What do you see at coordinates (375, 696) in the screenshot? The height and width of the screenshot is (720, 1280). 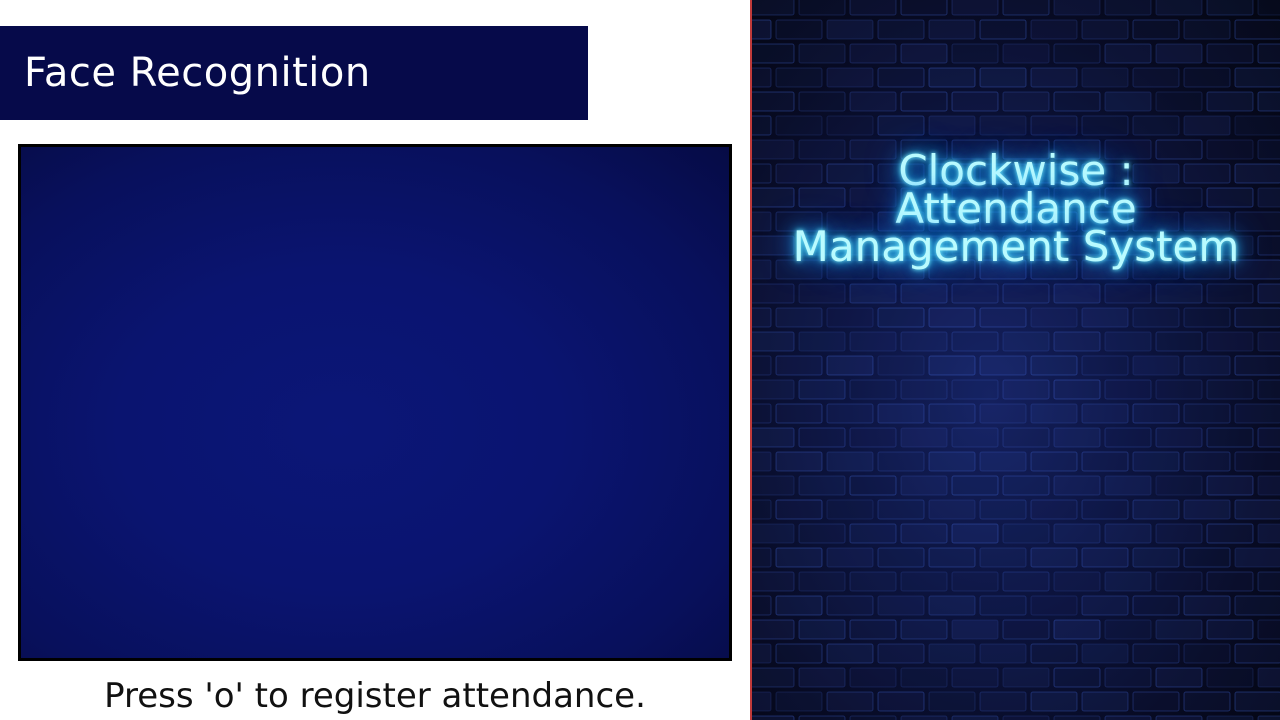 I see `instruction-text: Press 'o' to register attendance.` at bounding box center [375, 696].